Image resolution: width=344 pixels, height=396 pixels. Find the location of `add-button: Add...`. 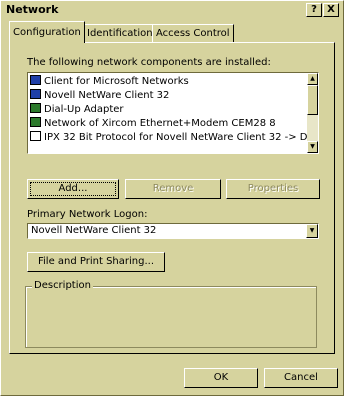

add-button: Add... is located at coordinates (73, 189).